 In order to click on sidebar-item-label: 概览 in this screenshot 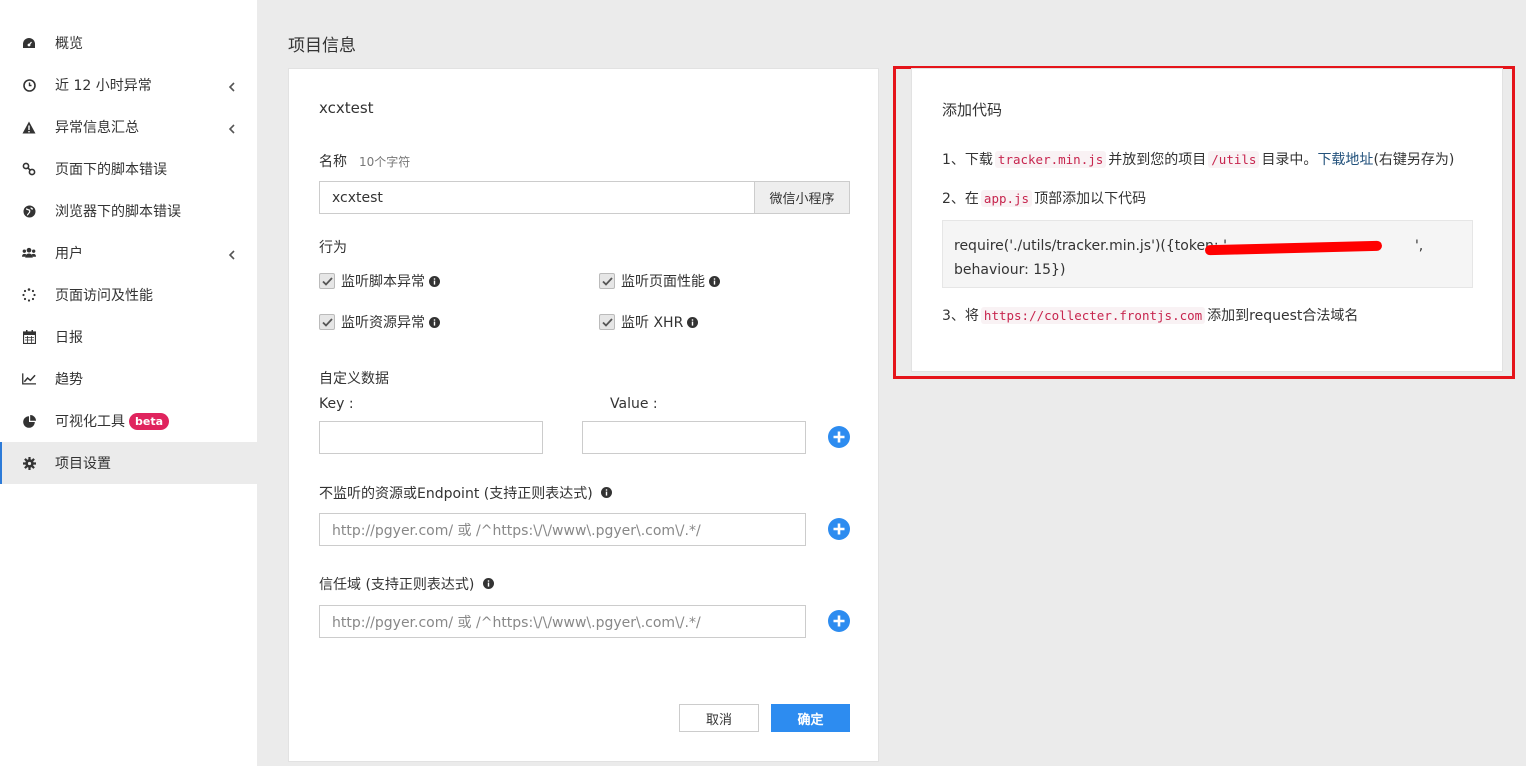, I will do `click(69, 44)`.